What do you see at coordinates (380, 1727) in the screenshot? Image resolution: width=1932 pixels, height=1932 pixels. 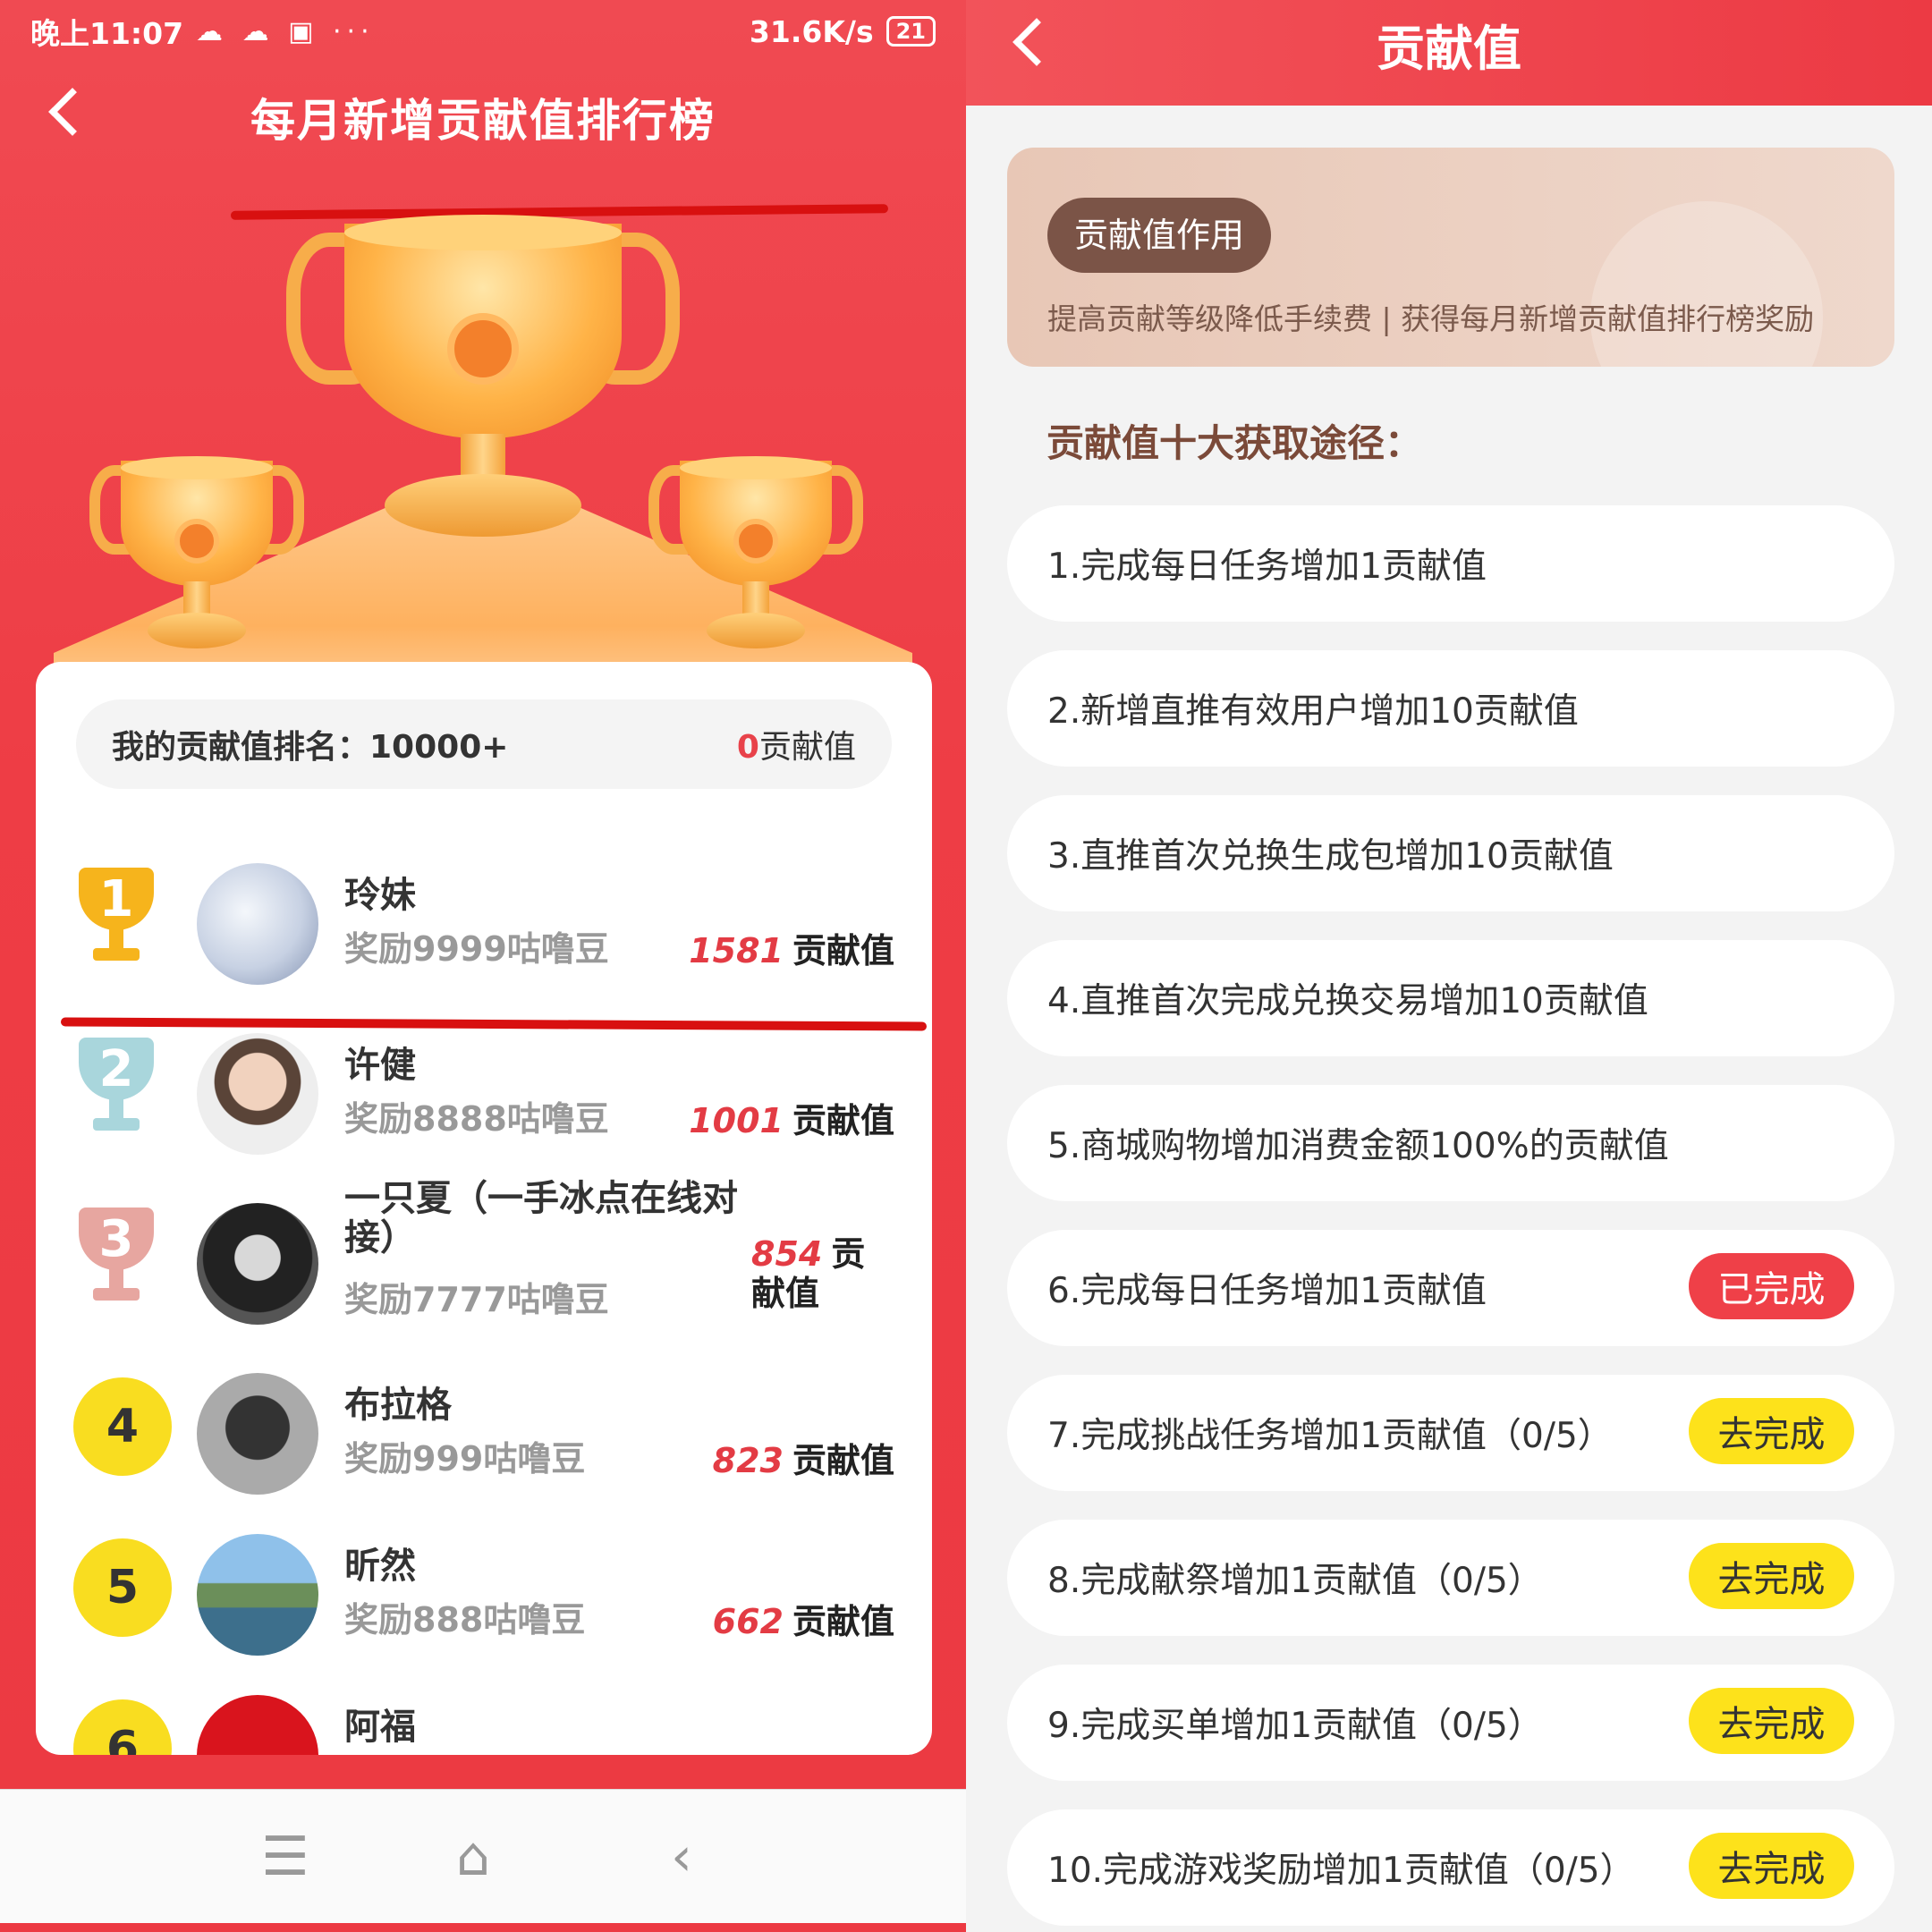 I see `user-name: 阿福` at bounding box center [380, 1727].